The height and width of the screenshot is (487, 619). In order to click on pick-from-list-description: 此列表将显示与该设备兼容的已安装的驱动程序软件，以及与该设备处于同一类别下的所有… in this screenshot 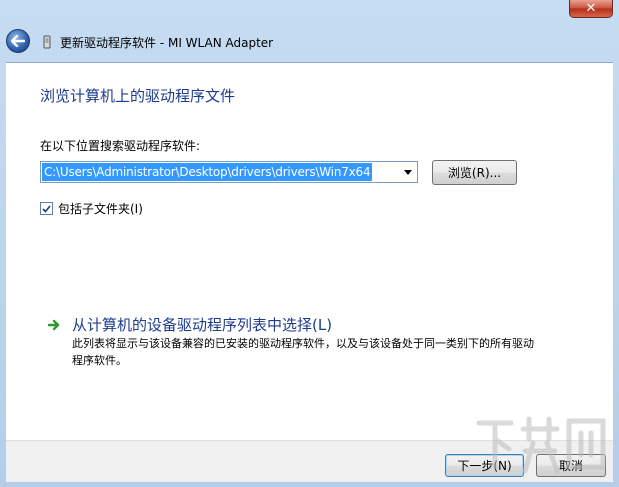, I will do `click(303, 352)`.